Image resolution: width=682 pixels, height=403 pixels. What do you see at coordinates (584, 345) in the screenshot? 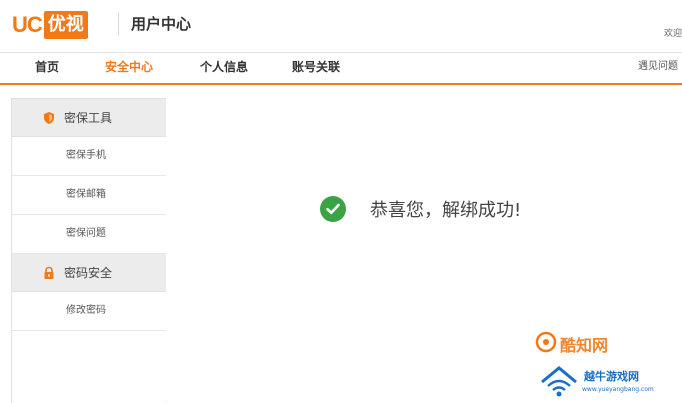
I see `watermark-line1: 酷知网` at bounding box center [584, 345].